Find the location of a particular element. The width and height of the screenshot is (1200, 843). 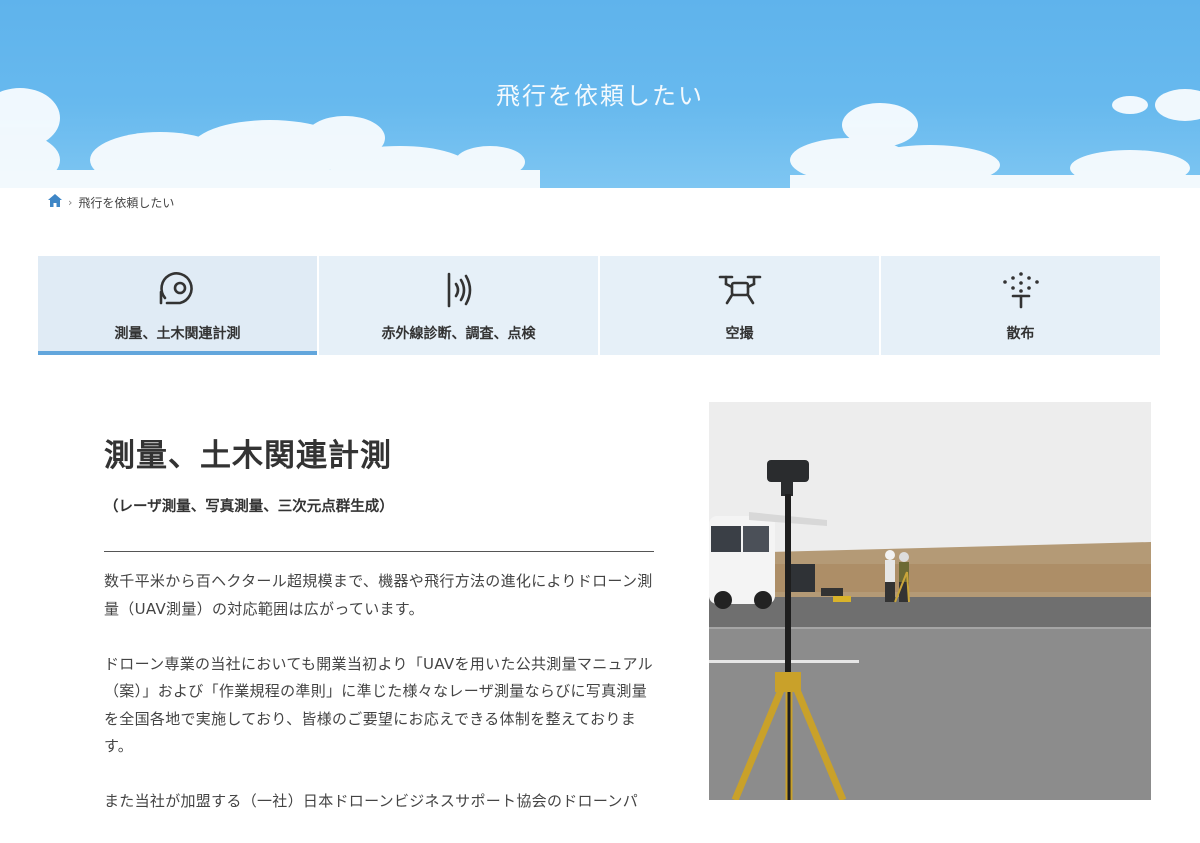

breadcrumb: › 飛行を依頼したい is located at coordinates (111, 202).